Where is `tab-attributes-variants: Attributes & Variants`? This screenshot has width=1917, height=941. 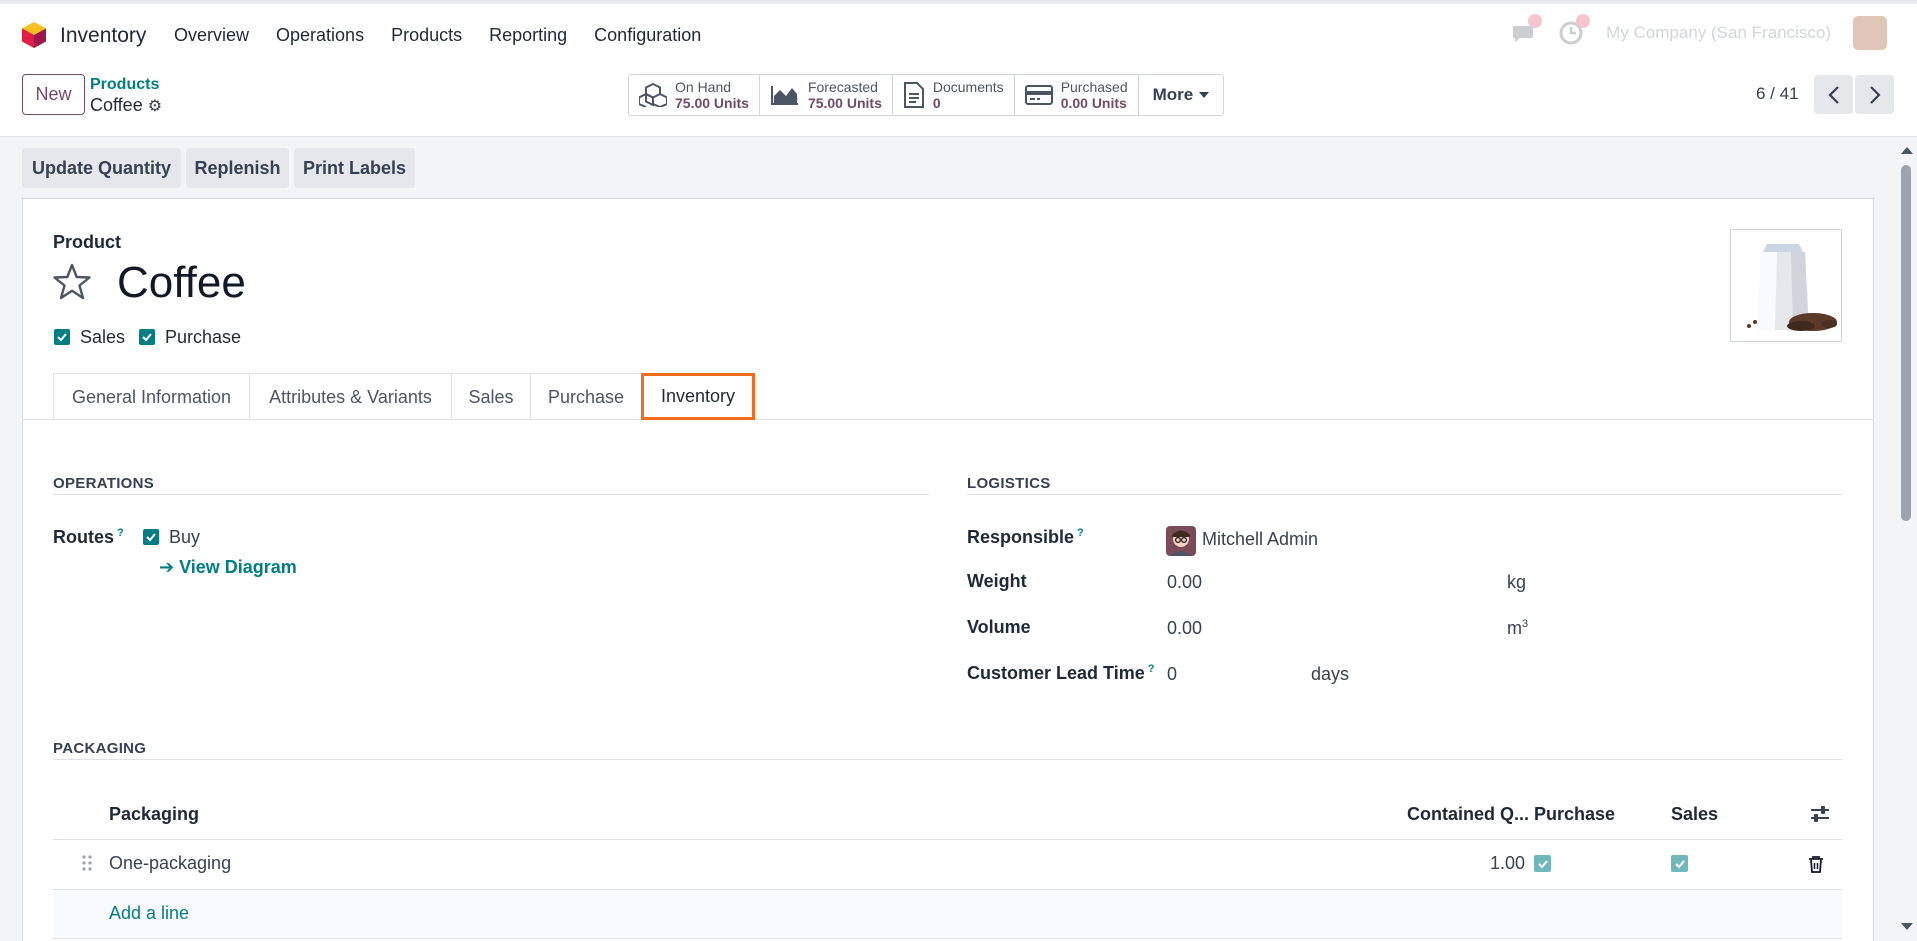
tab-attributes-variants: Attributes & Variants is located at coordinates (350, 396).